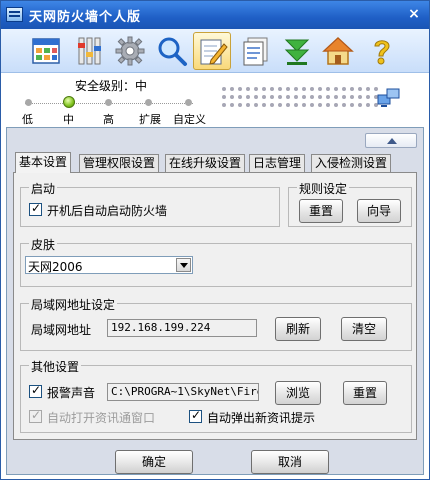  Describe the element at coordinates (35, 390) in the screenshot. I see `alarm-sound-checkbox` at that location.